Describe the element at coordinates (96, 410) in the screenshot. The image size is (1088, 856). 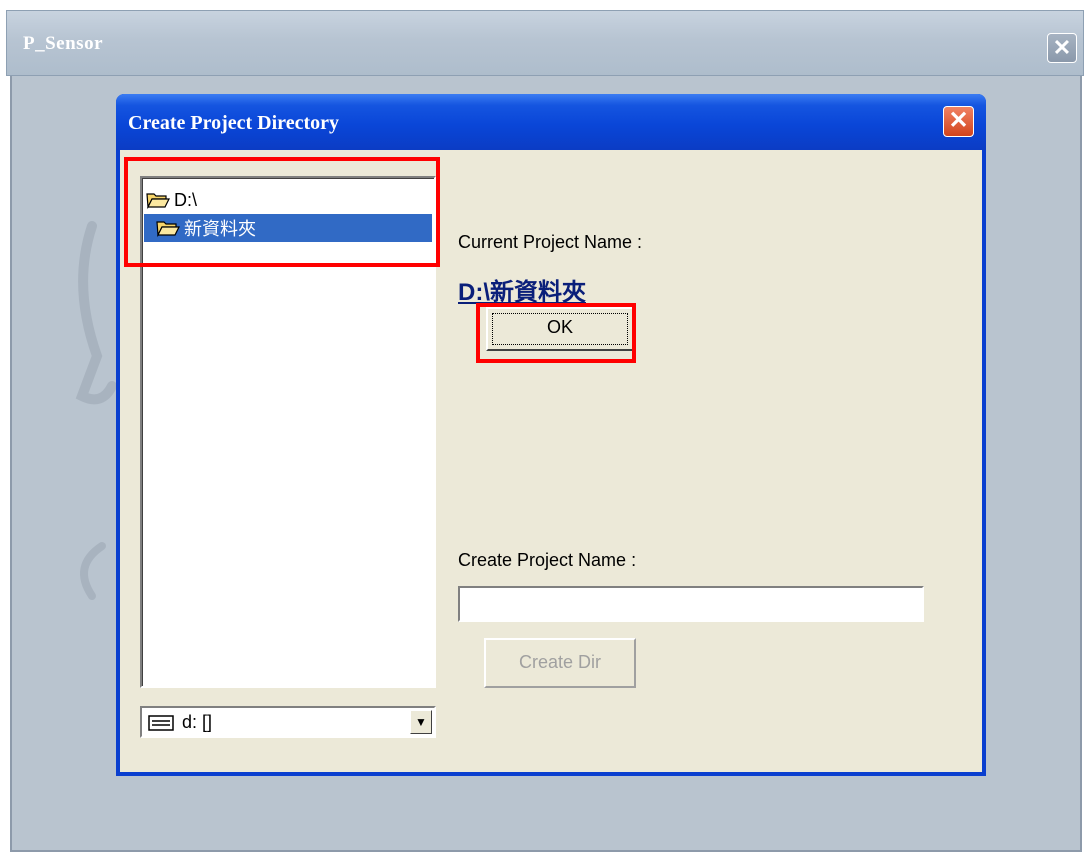
I see `background-decoration` at that location.